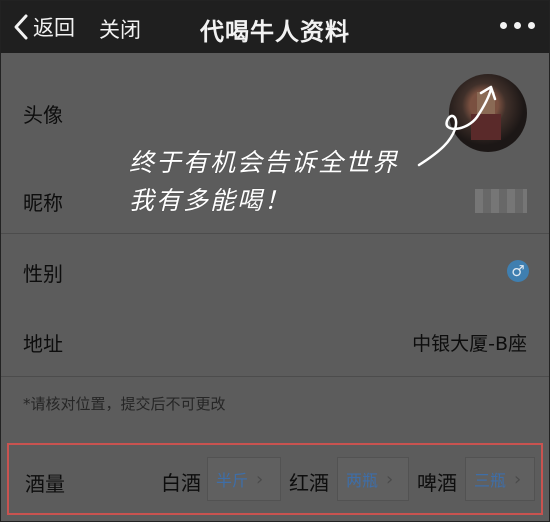 This screenshot has width=550, height=522. I want to click on address-row: 地址 中银大厦-B座, so click(275, 341).